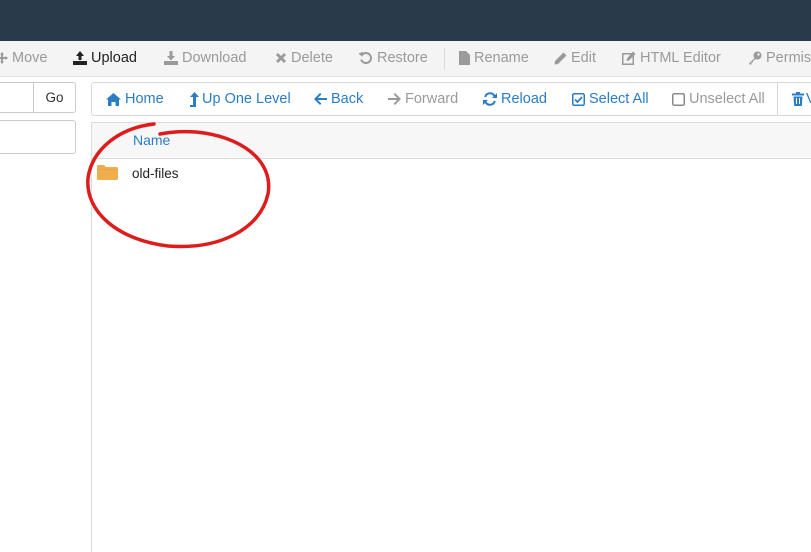 Image resolution: width=811 pixels, height=552 pixels. I want to click on reload-button: Reload, so click(515, 99).